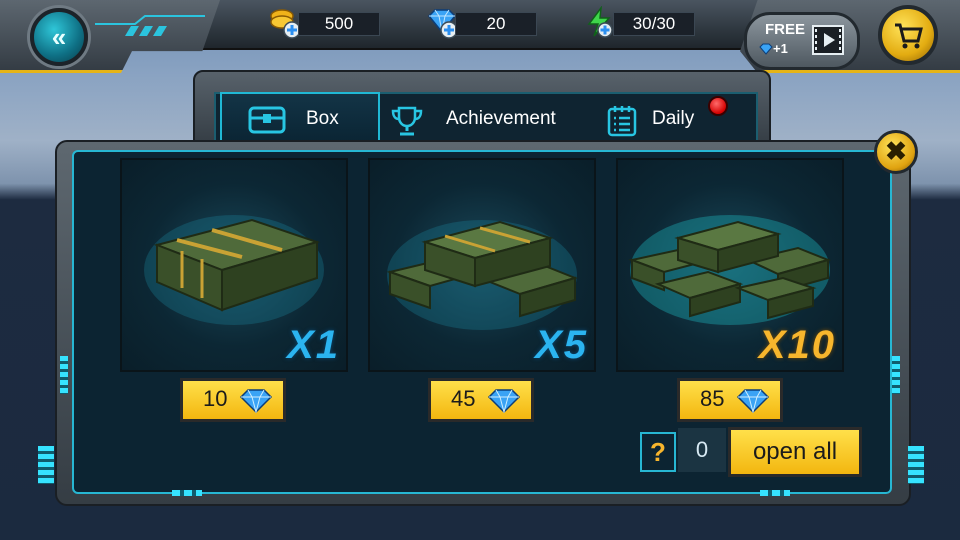  Describe the element at coordinates (797, 345) in the screenshot. I see `multiplier-label: X10` at that location.